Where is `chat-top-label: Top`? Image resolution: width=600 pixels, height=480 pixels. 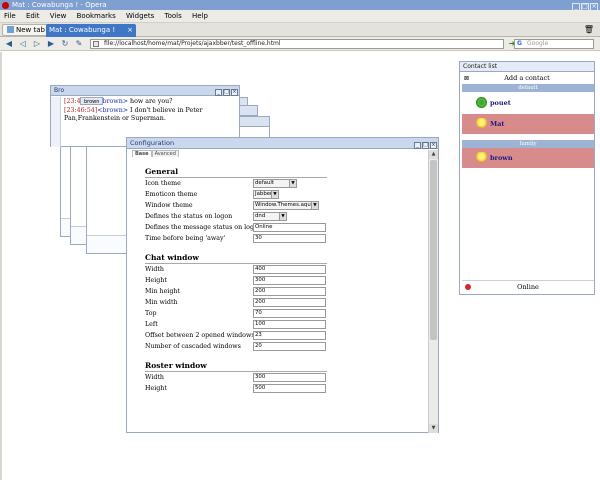 chat-top-label: Top is located at coordinates (151, 313).